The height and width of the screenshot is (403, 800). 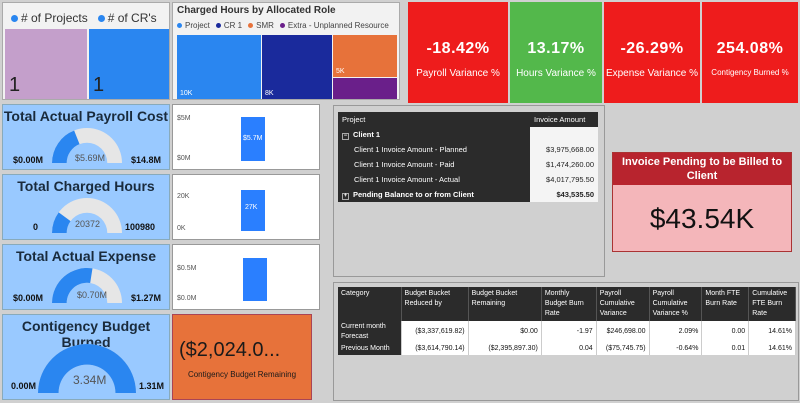 I want to click on payroll-mini-chart: $5M $0M $5.7M, so click(x=246, y=137).